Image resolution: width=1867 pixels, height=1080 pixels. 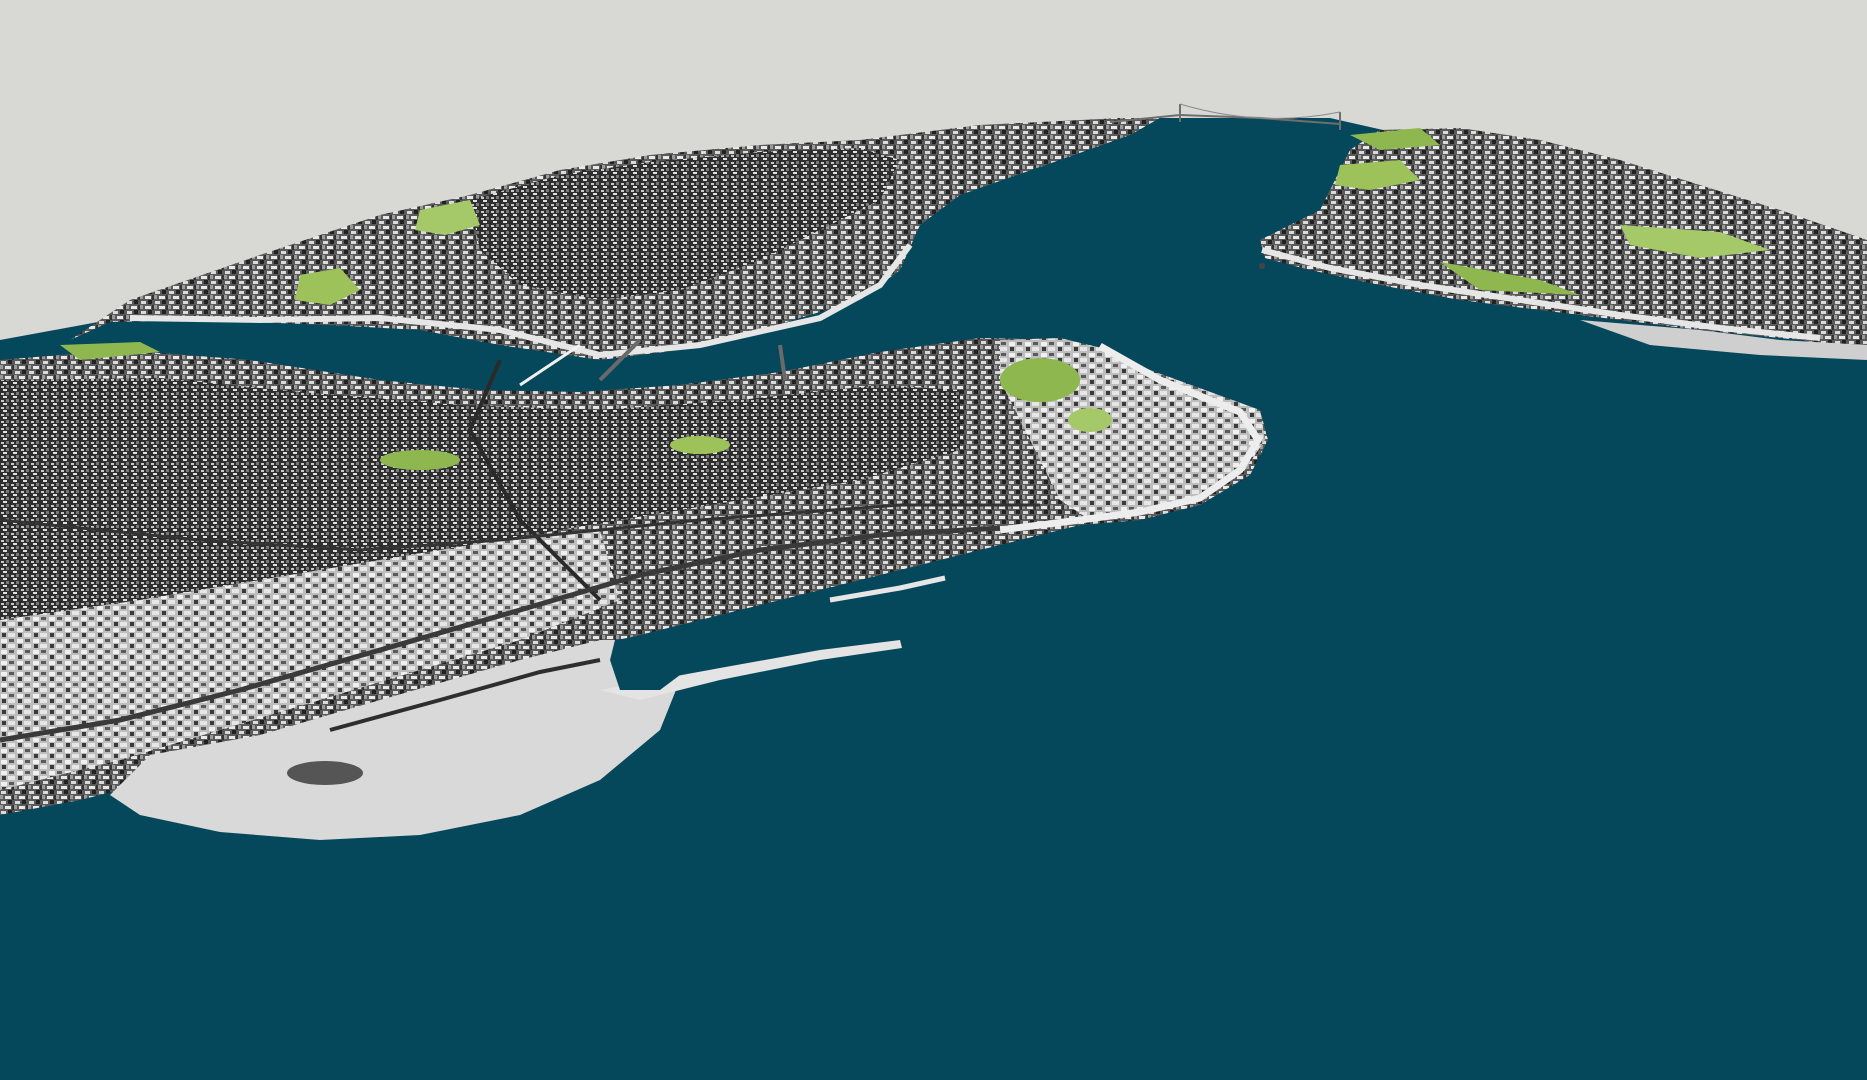 What do you see at coordinates (700, 445) in the screenshot?
I see `park-sehzade` at bounding box center [700, 445].